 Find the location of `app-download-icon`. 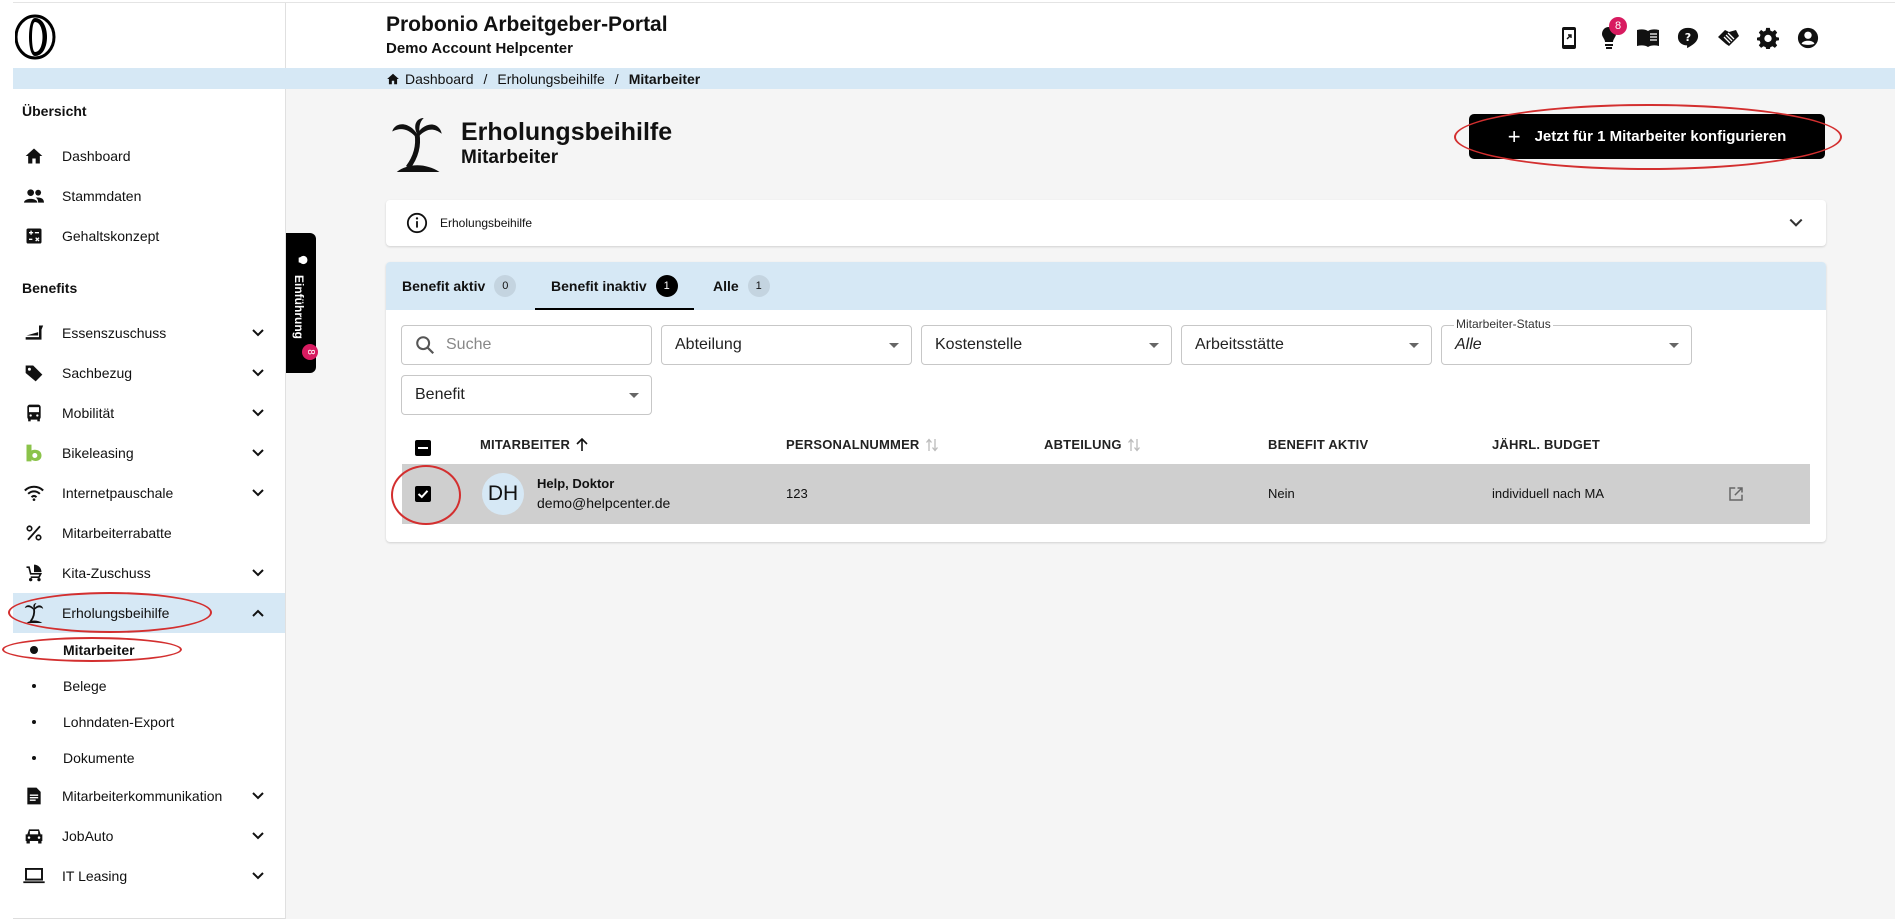

app-download-icon is located at coordinates (1569, 38).